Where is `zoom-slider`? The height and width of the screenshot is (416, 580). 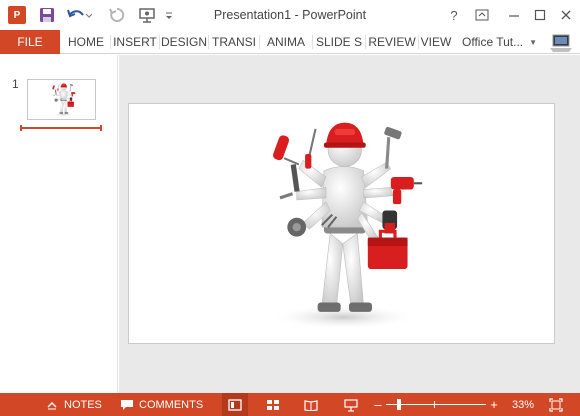 zoom-slider is located at coordinates (436, 404).